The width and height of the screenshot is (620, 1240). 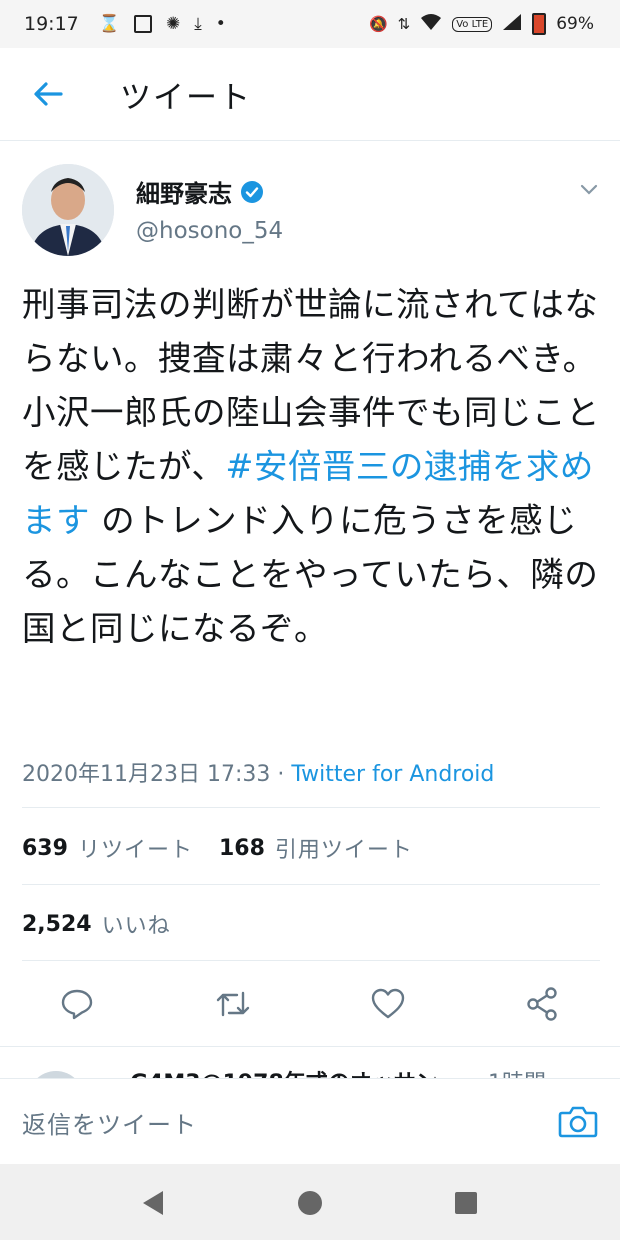 I want to click on battery-percent: 69%, so click(x=575, y=24).